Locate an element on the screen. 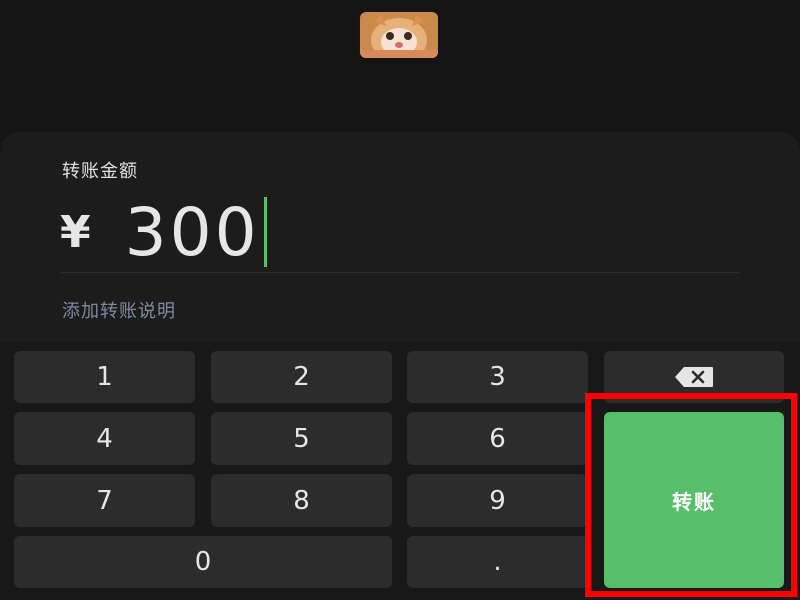  amount-value: 300 is located at coordinates (192, 232).